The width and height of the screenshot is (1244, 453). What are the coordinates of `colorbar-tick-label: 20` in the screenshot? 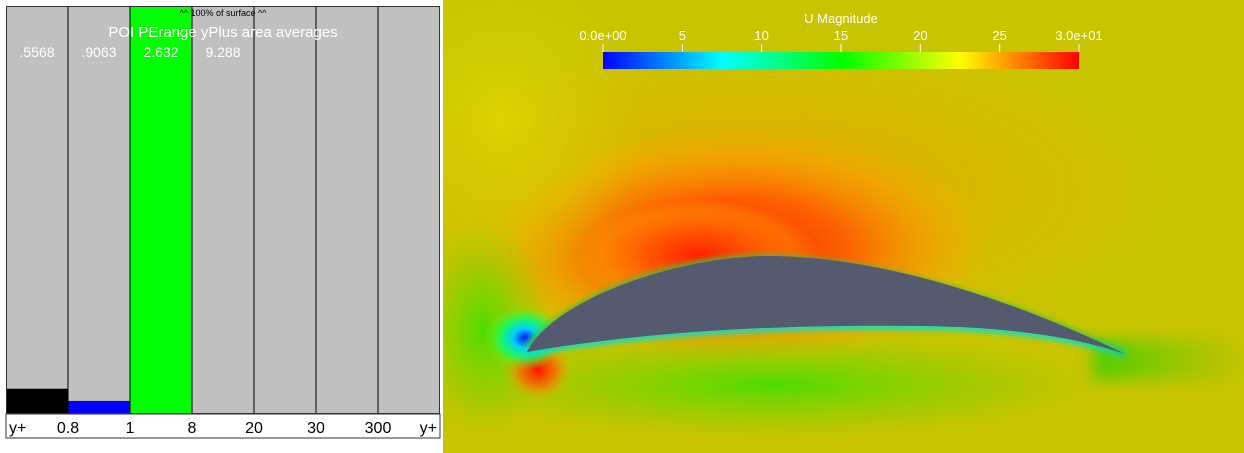 It's located at (920, 35).